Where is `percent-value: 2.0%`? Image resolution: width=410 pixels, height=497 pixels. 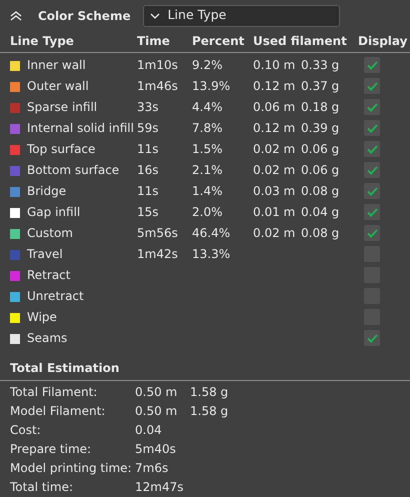 percent-value: 2.0% is located at coordinates (207, 212).